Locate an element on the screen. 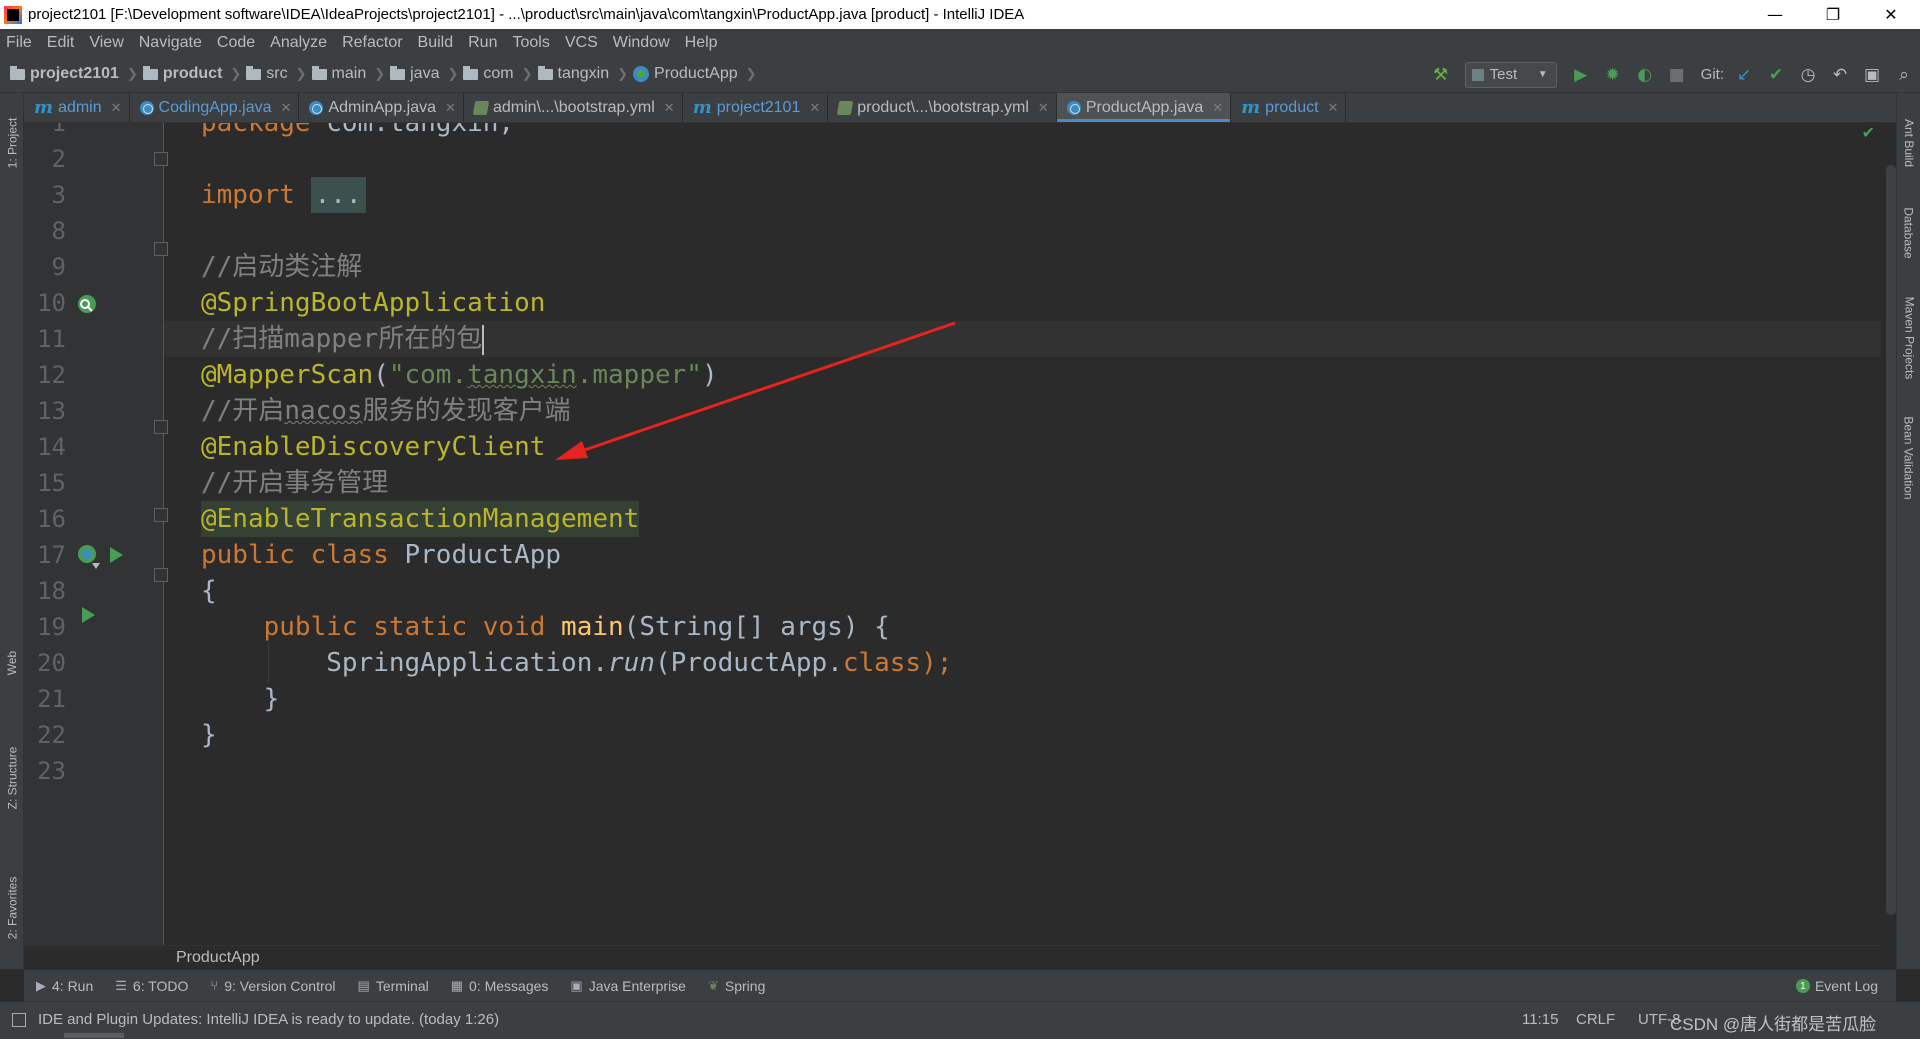 Image resolution: width=1920 pixels, height=1039 pixels. menu-refactor: Refactor is located at coordinates (372, 43).